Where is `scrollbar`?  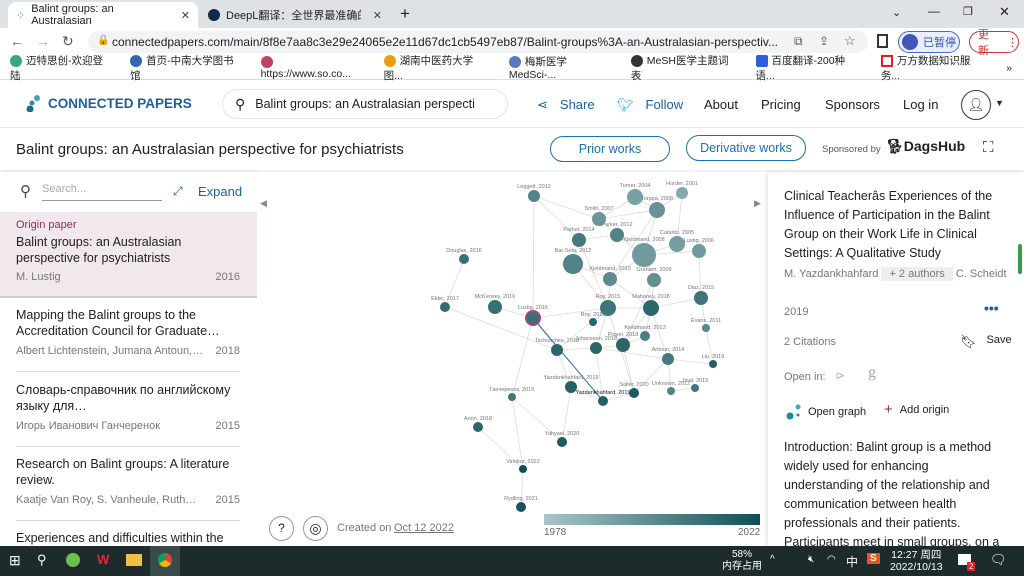
scrollbar is located at coordinates (1020, 259).